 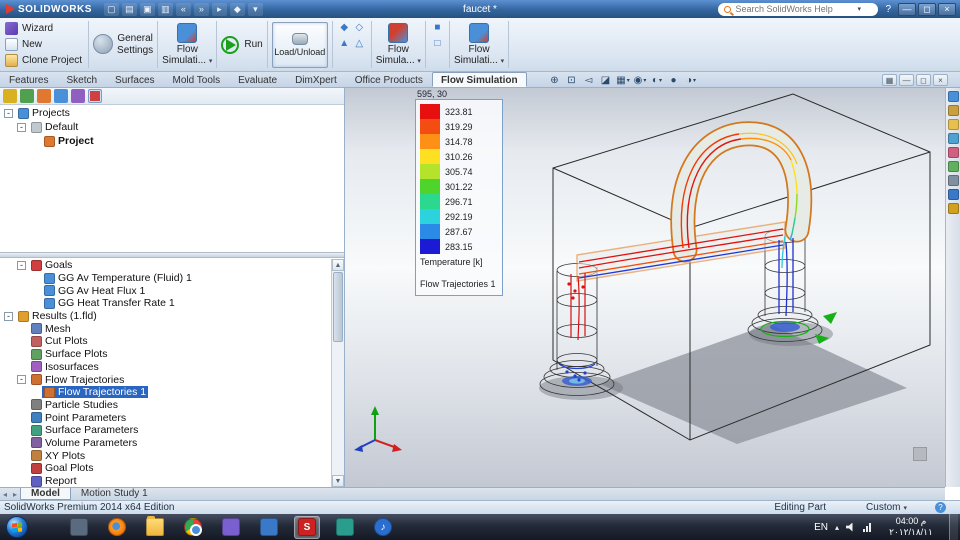 What do you see at coordinates (674, 80) in the screenshot?
I see `edit-appearance-icon: ●` at bounding box center [674, 80].